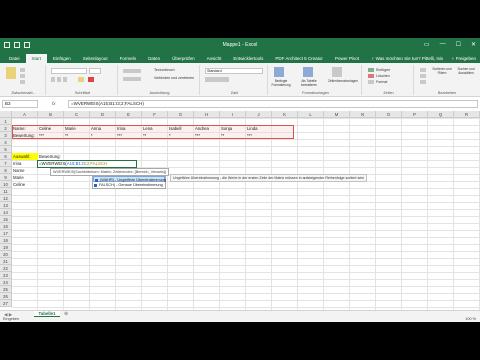  What do you see at coordinates (207, 114) in the screenshot?
I see `column-header: H` at bounding box center [207, 114].